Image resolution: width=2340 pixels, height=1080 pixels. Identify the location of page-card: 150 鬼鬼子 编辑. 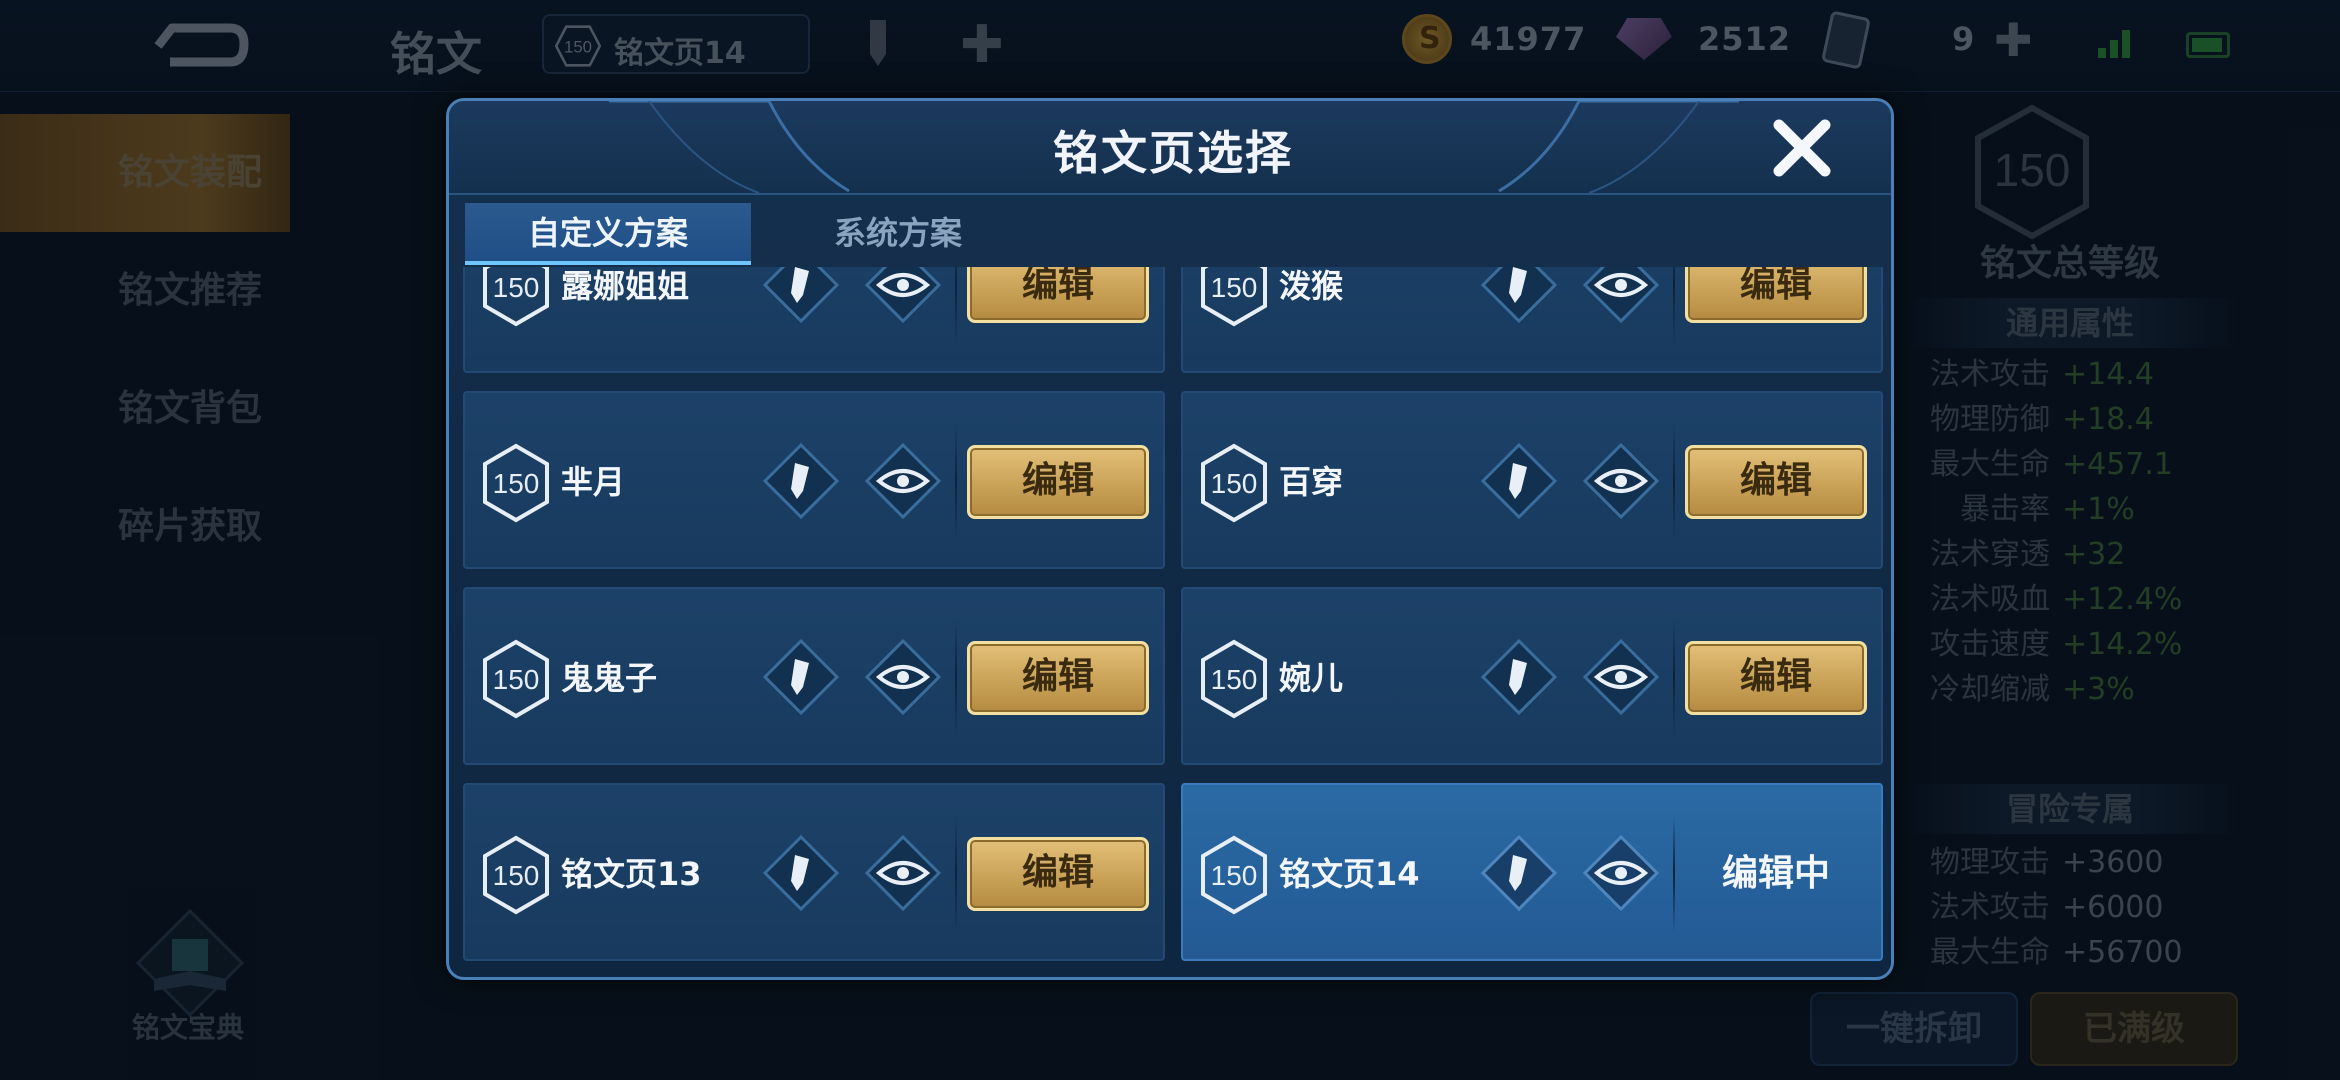
(814, 676).